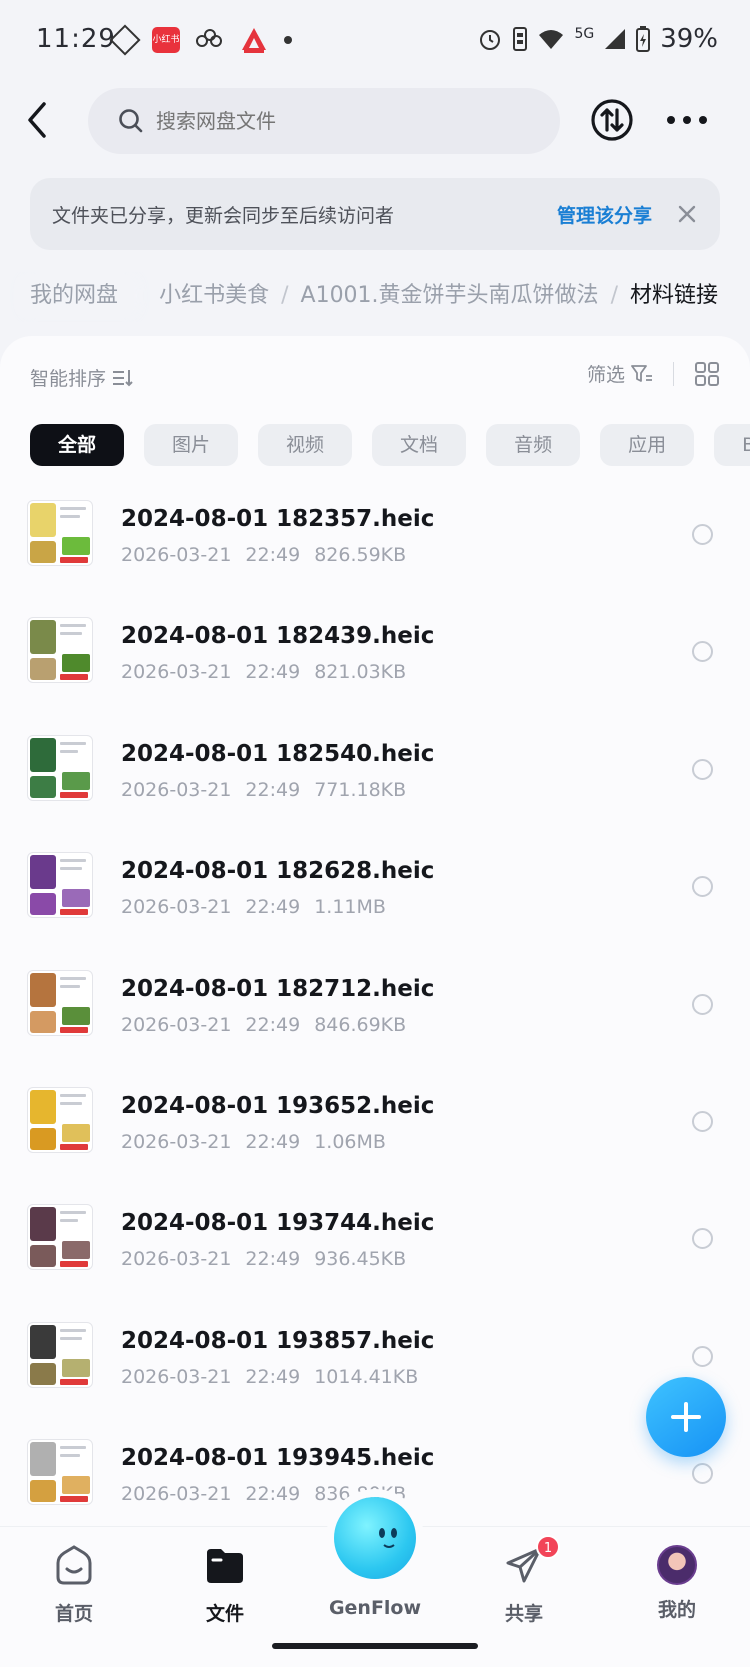  I want to click on grid-view-icon, so click(707, 374).